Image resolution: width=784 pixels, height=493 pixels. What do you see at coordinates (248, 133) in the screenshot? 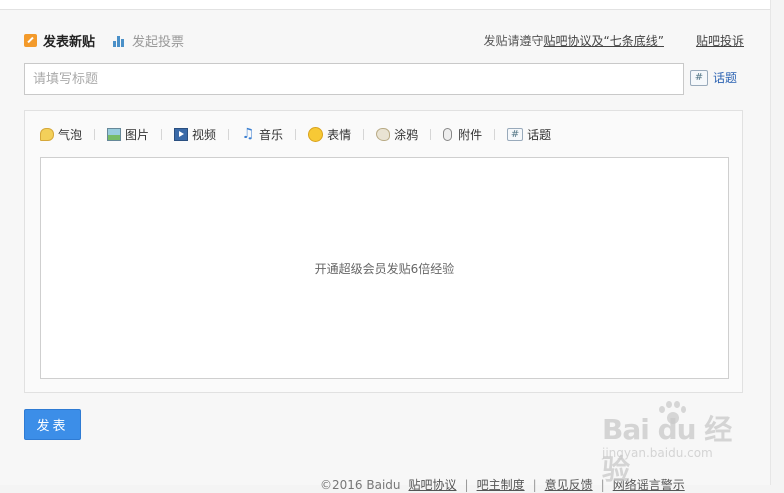
I see `music-icon: ♫` at bounding box center [248, 133].